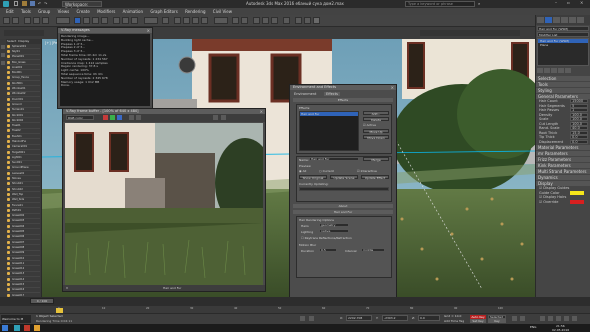  I want to click on effects-list-item: Hair and Fur, so click(329, 114).